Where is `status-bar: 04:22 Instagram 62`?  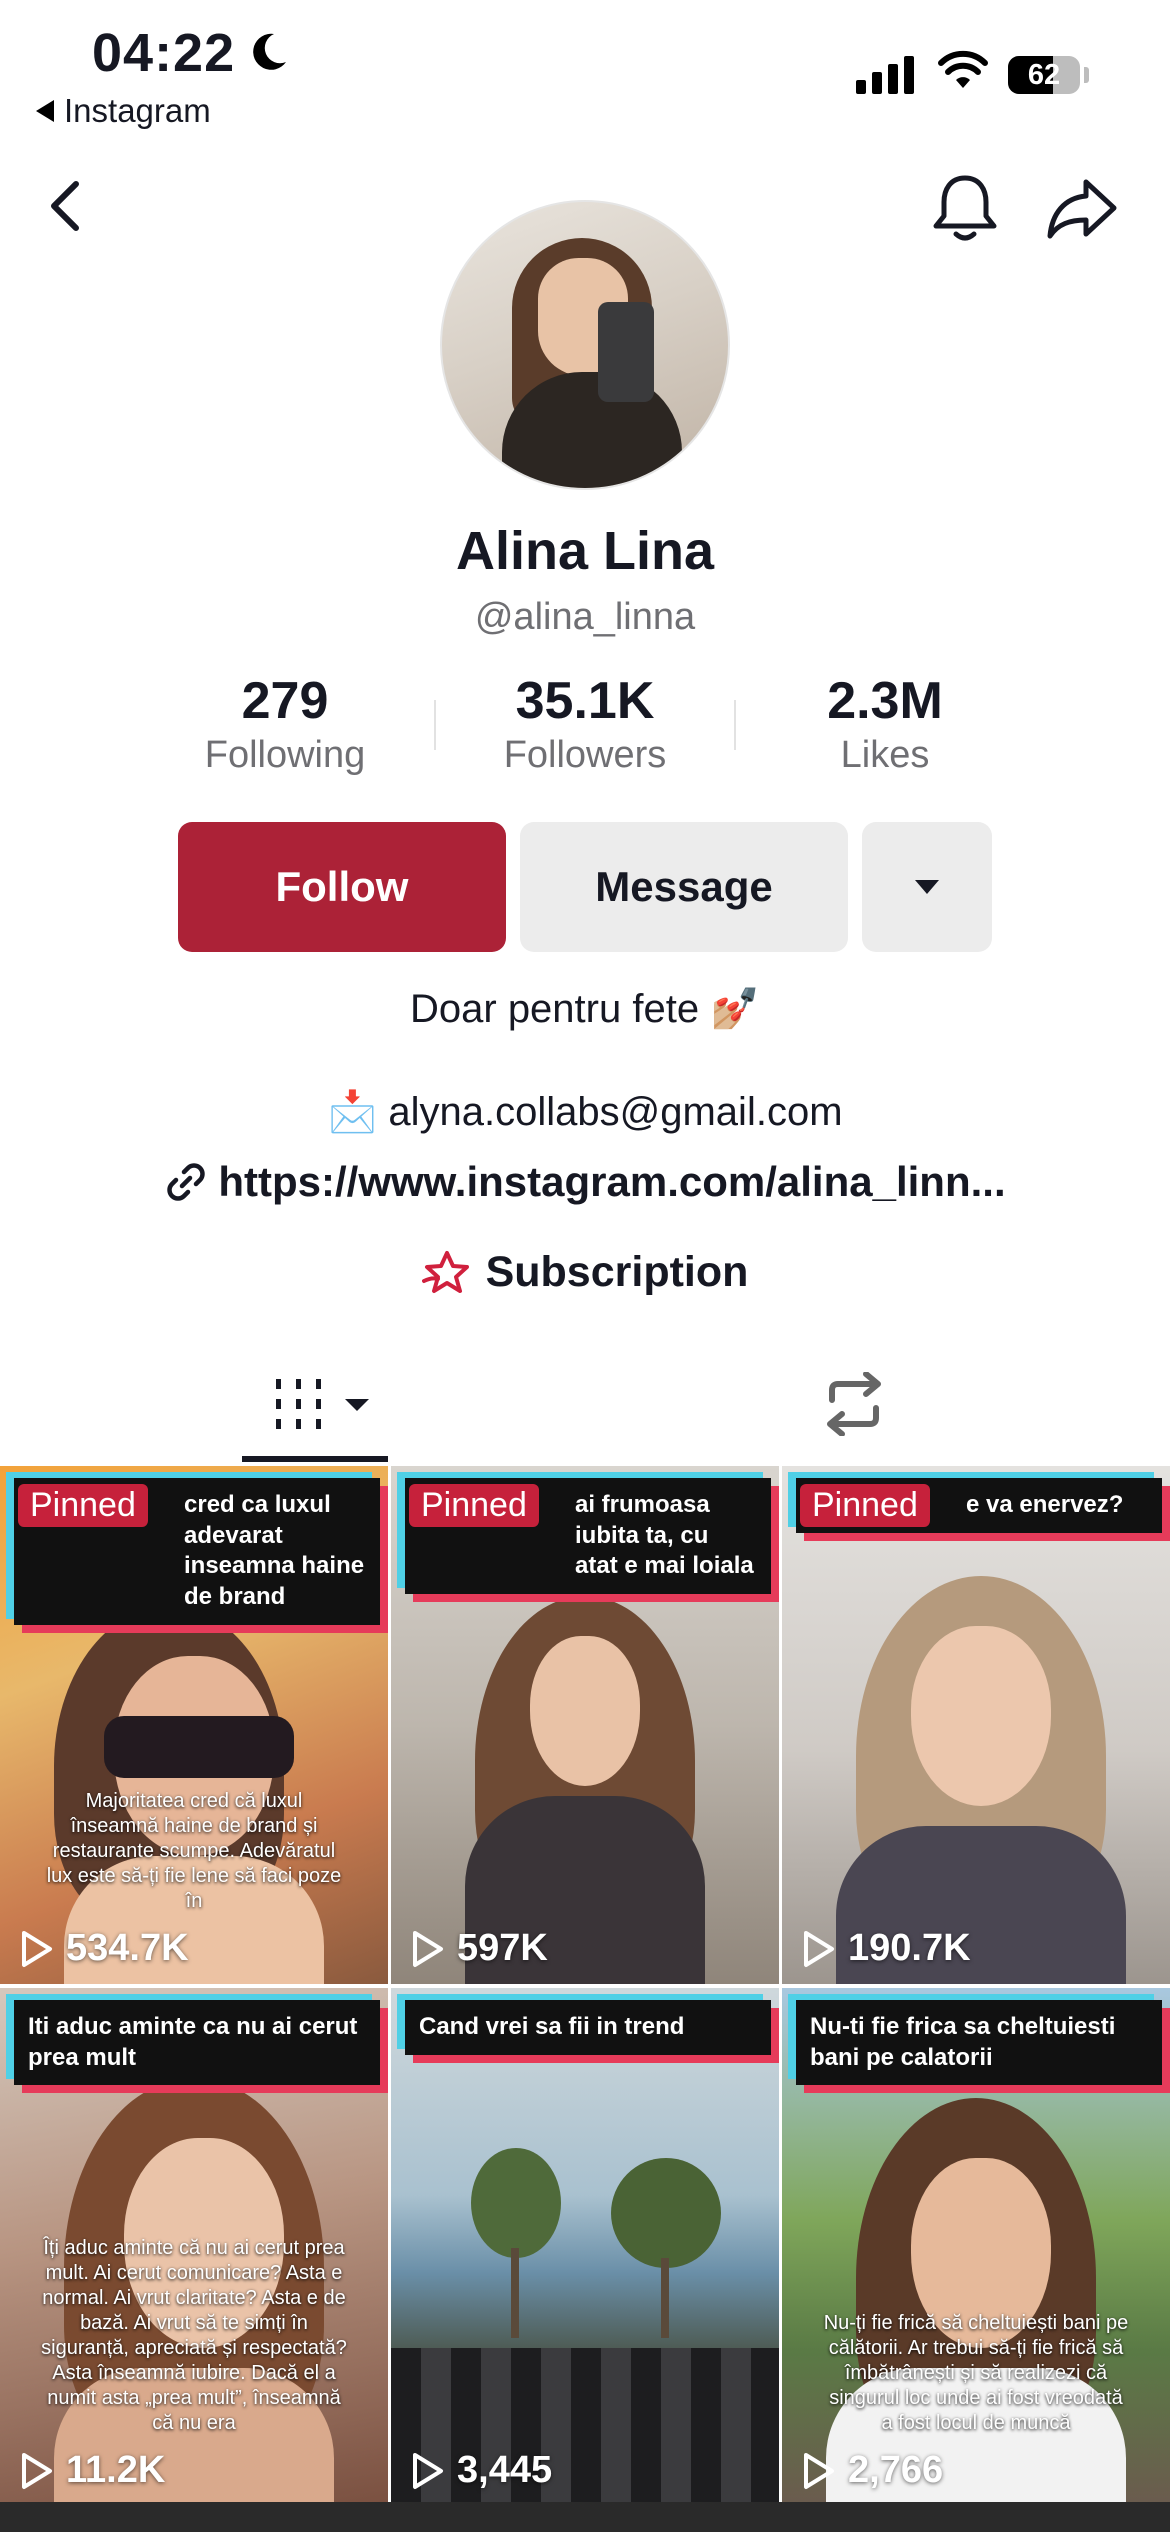
status-bar: 04:22 Instagram 62 is located at coordinates (585, 70).